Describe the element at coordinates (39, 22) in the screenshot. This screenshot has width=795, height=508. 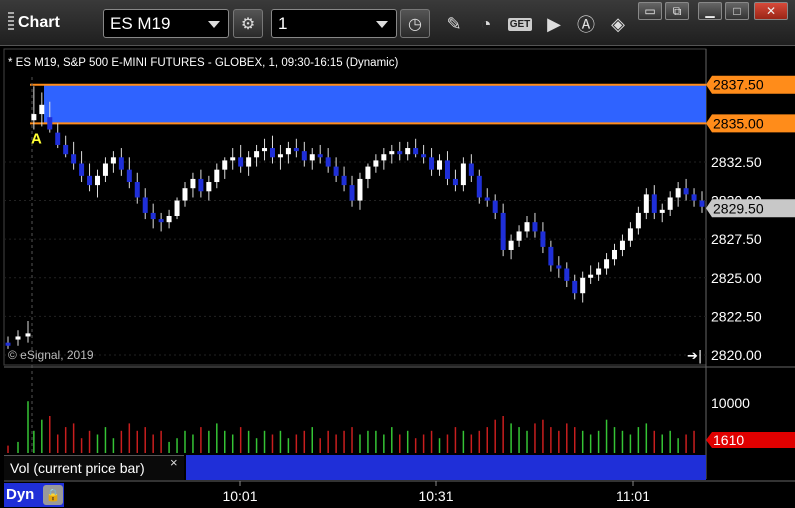
I see `window-title-text: Chart` at that location.